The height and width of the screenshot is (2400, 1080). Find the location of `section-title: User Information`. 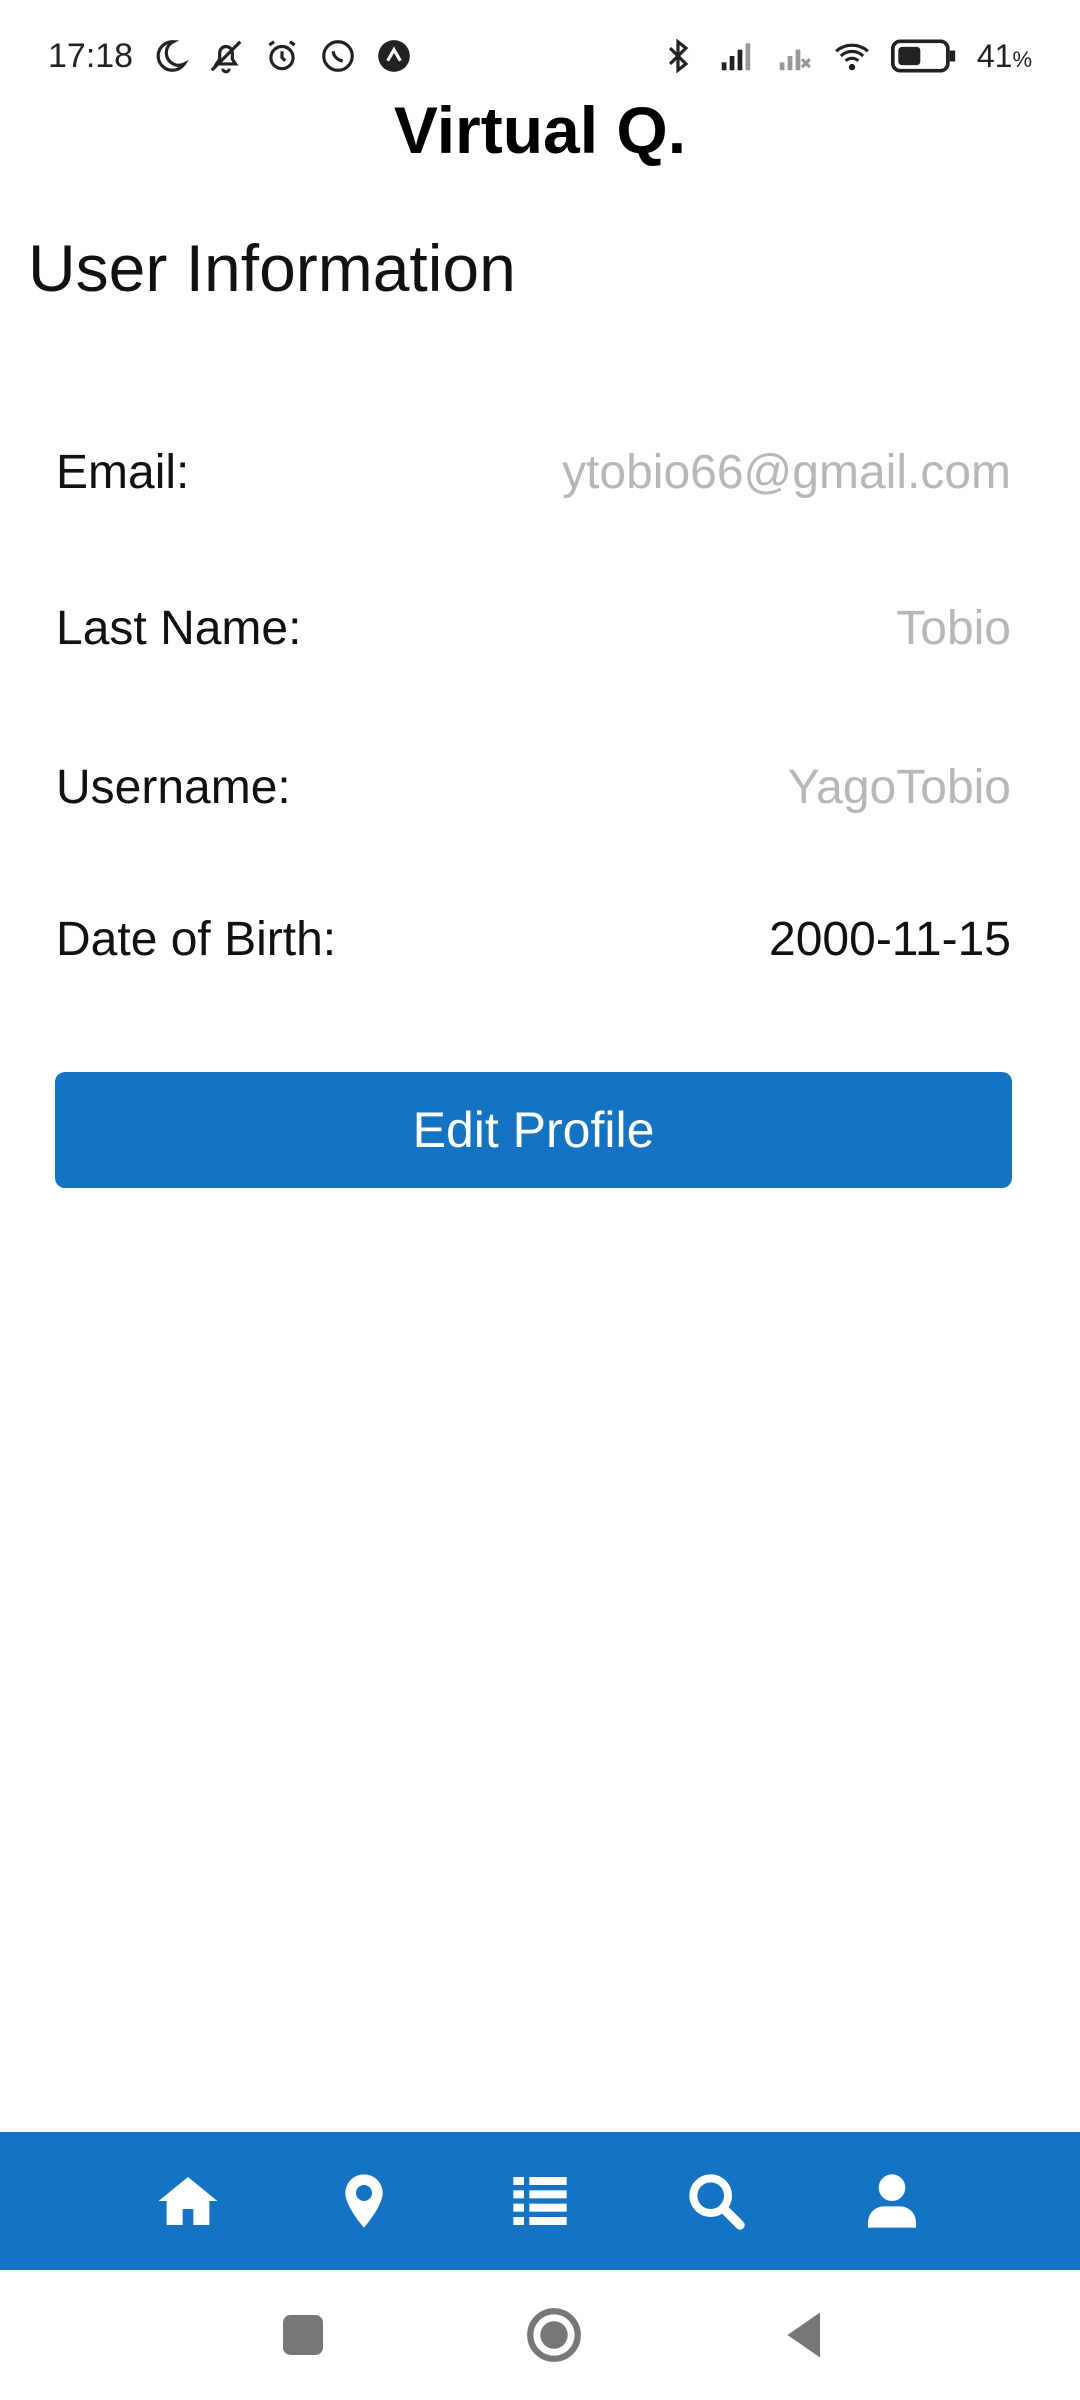

section-title: User Information is located at coordinates (272, 268).